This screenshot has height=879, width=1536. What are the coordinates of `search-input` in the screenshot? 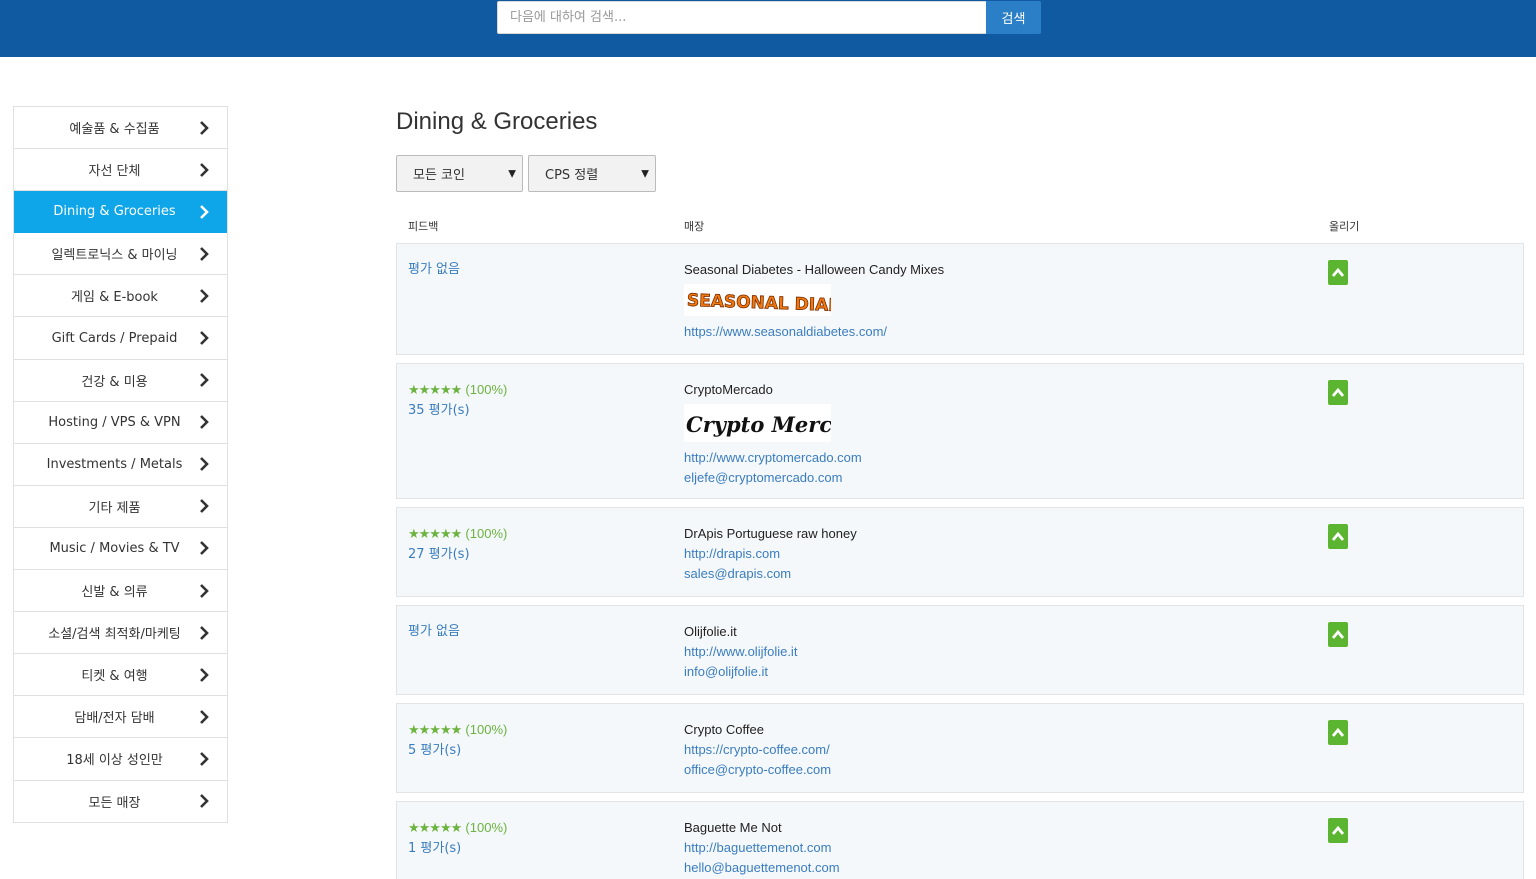 It's located at (742, 17).